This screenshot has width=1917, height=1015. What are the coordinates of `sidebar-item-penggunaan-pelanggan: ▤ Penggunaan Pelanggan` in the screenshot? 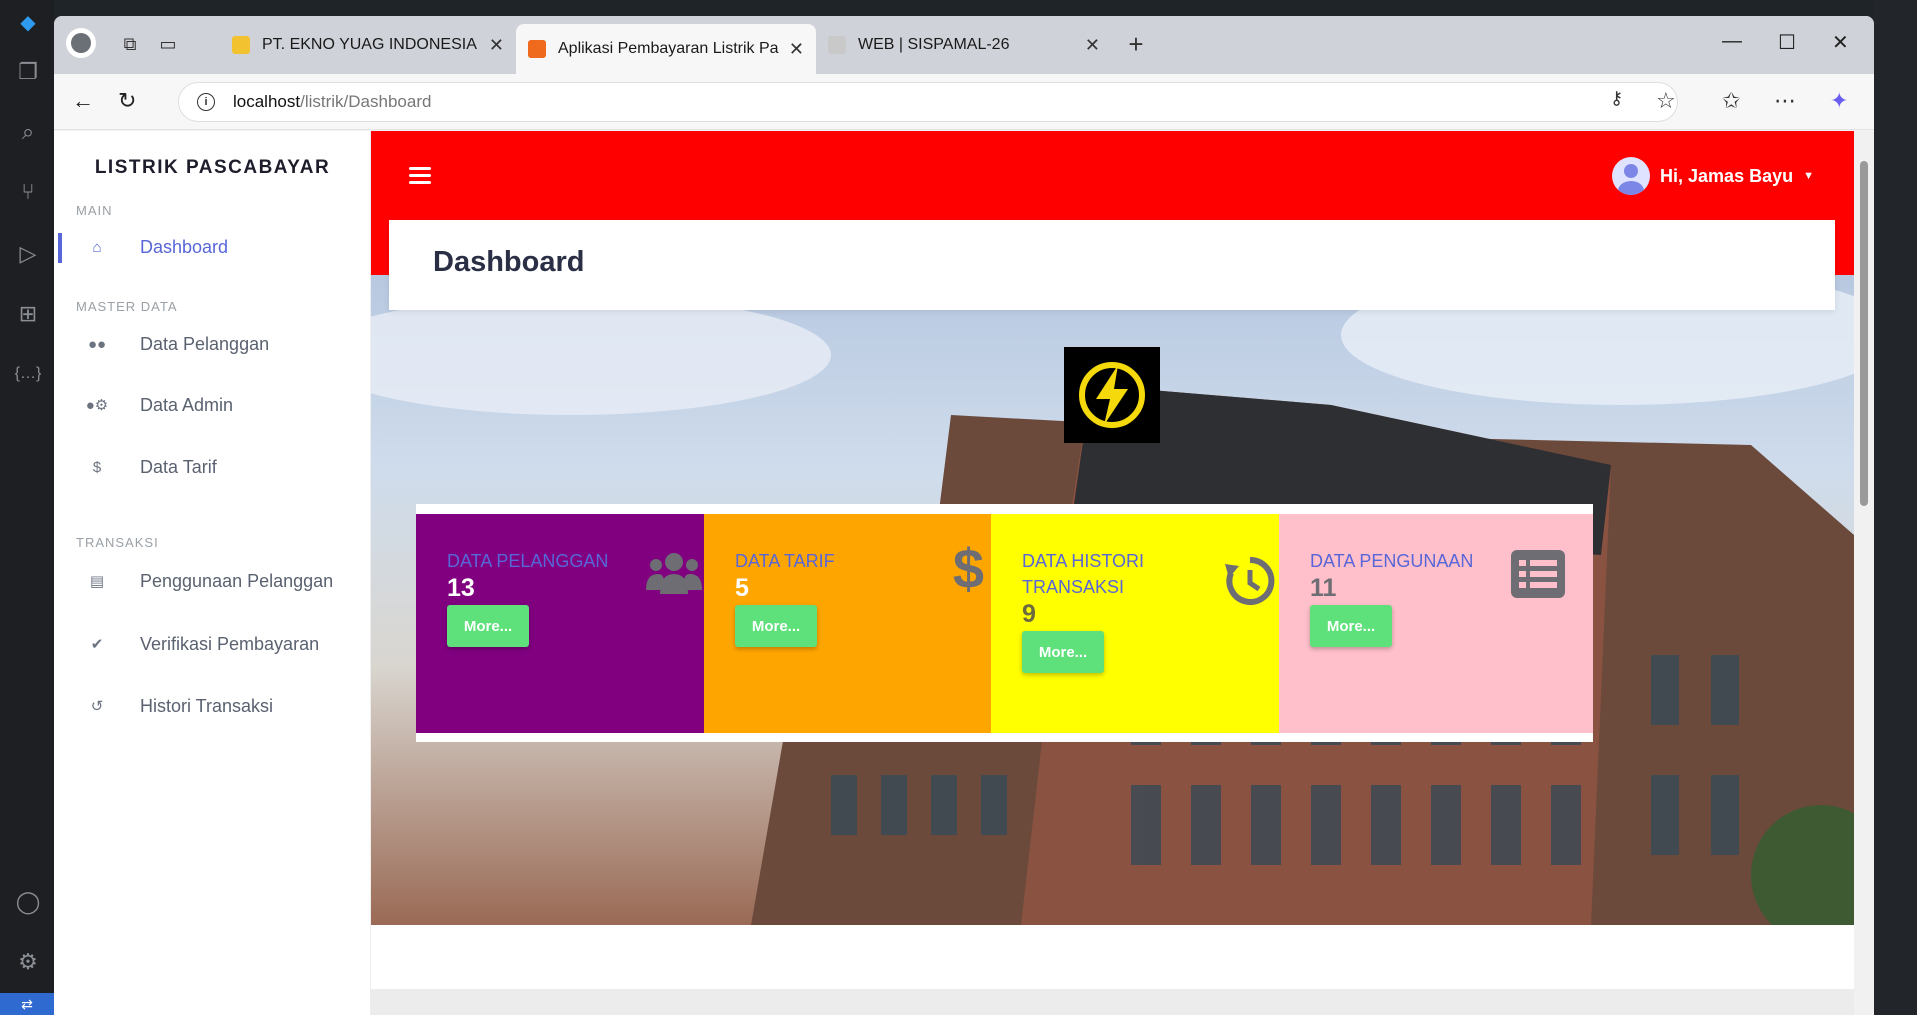 It's located at (212, 581).